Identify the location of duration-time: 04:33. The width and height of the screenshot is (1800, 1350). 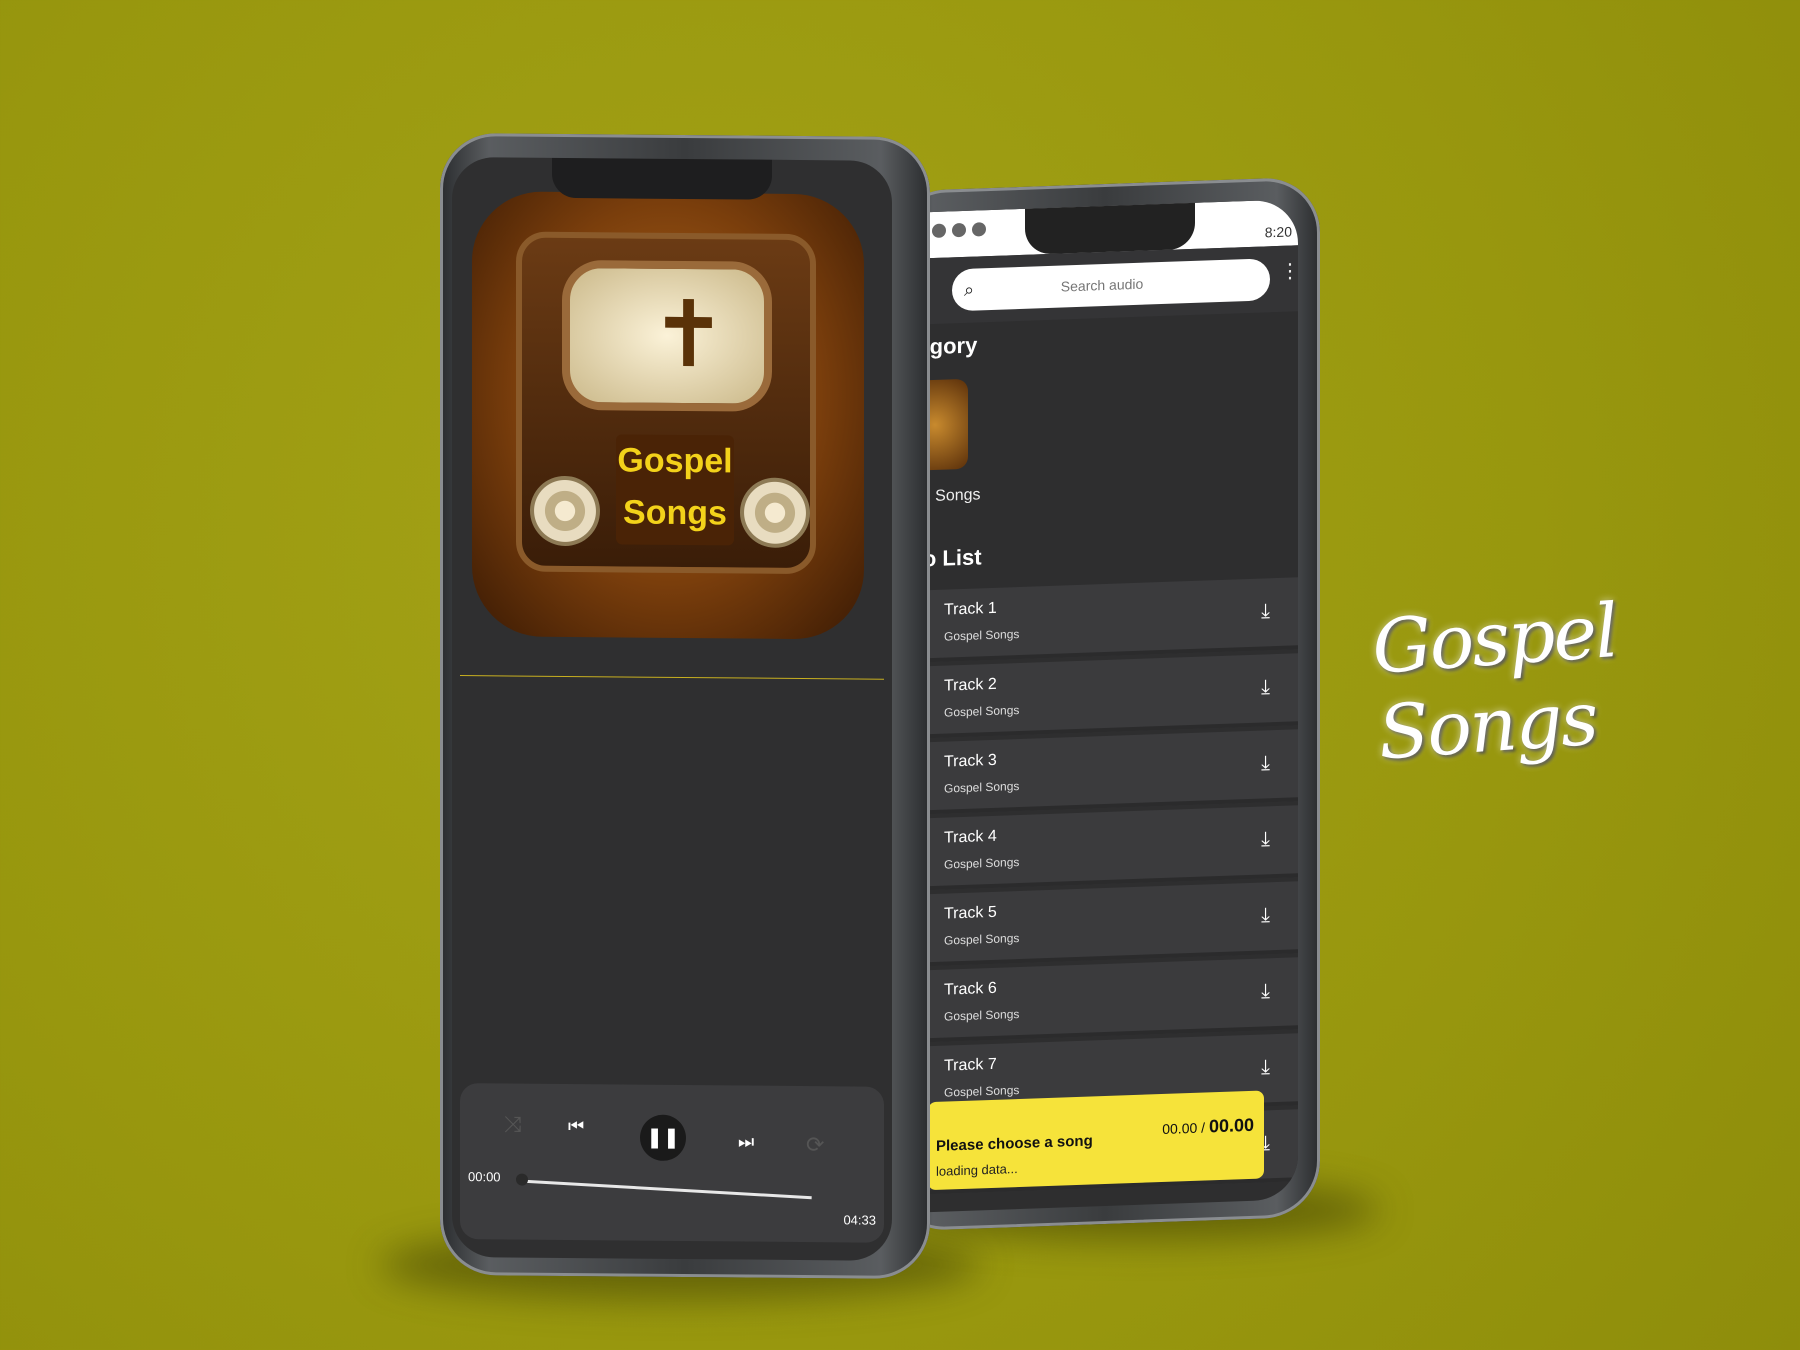
(859, 1220).